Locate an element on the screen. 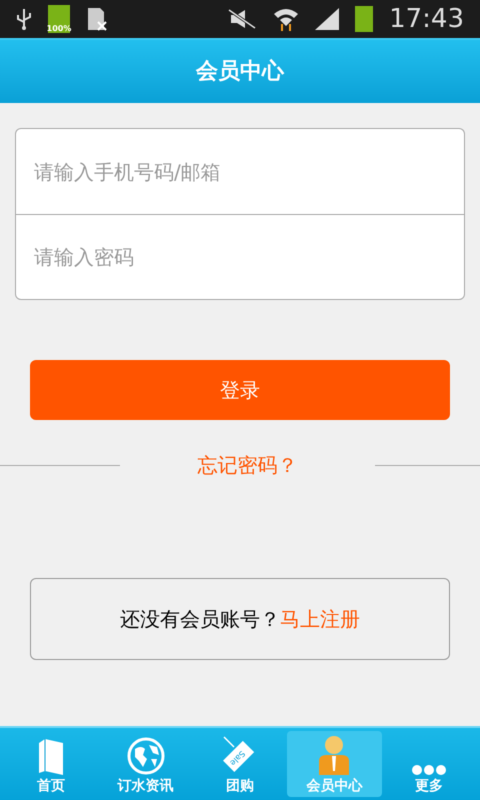 The width and height of the screenshot is (480, 800). nav-tab: 首页 is located at coordinates (51, 764).